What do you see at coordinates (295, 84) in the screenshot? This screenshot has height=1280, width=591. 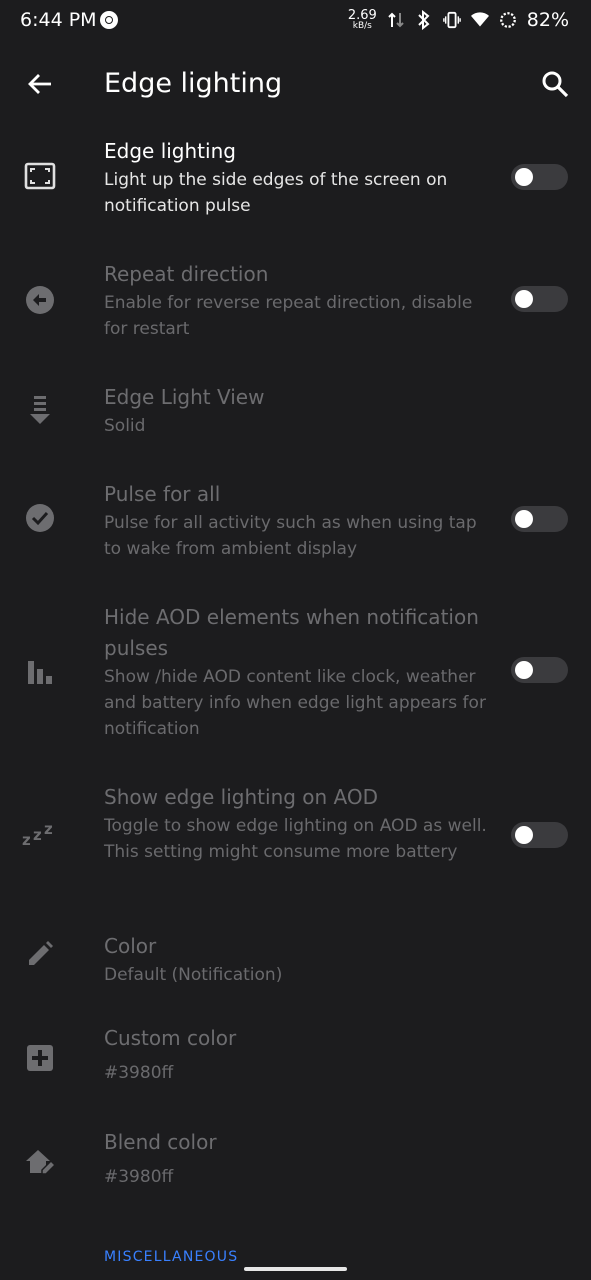 I see `app-bar: Edge lighting` at bounding box center [295, 84].